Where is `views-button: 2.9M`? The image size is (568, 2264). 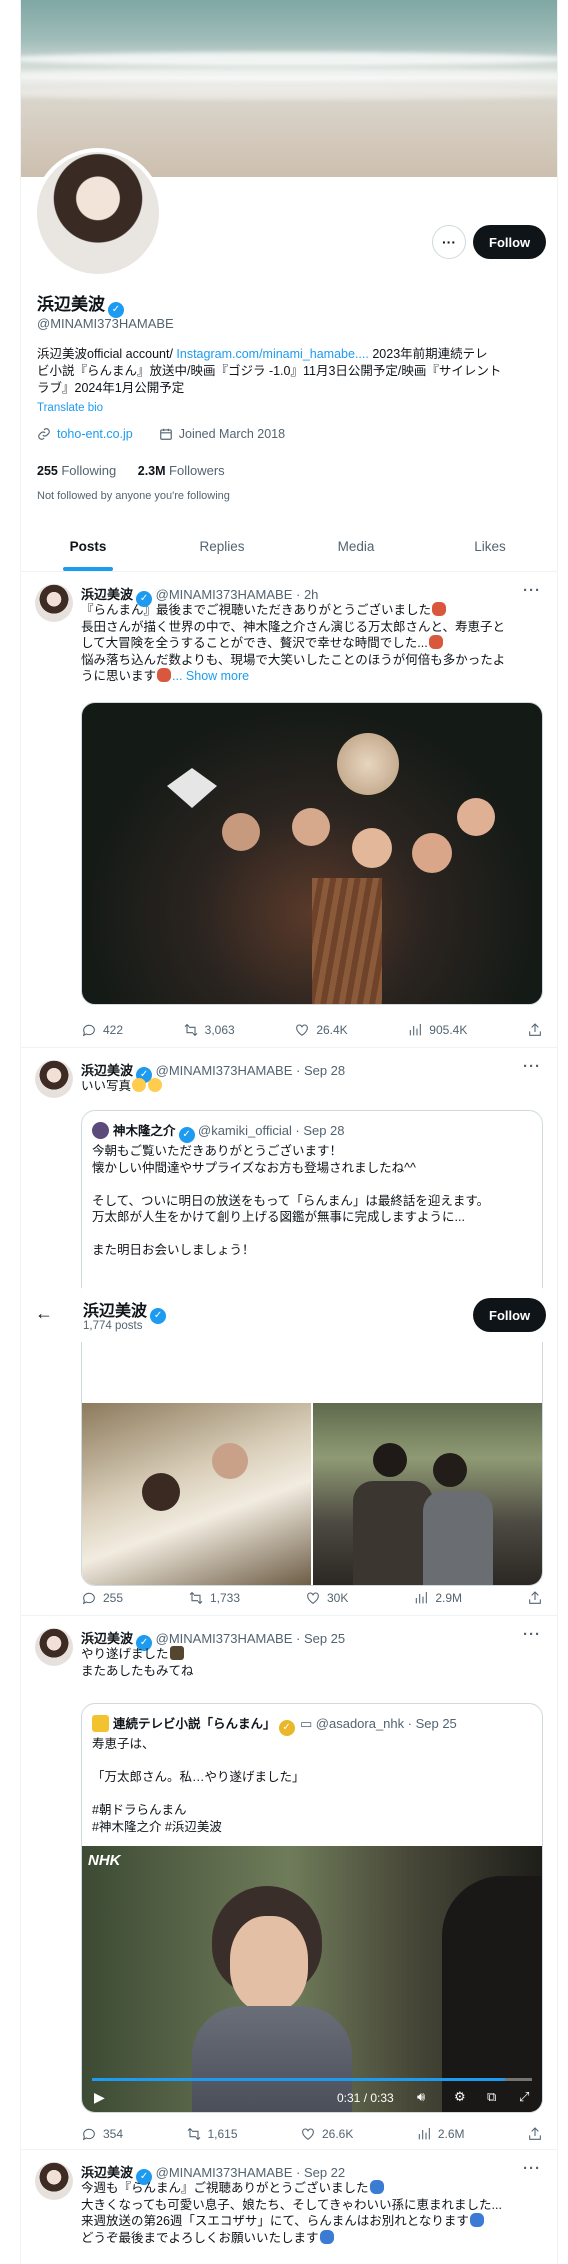
views-button: 2.9M is located at coordinates (437, 1598).